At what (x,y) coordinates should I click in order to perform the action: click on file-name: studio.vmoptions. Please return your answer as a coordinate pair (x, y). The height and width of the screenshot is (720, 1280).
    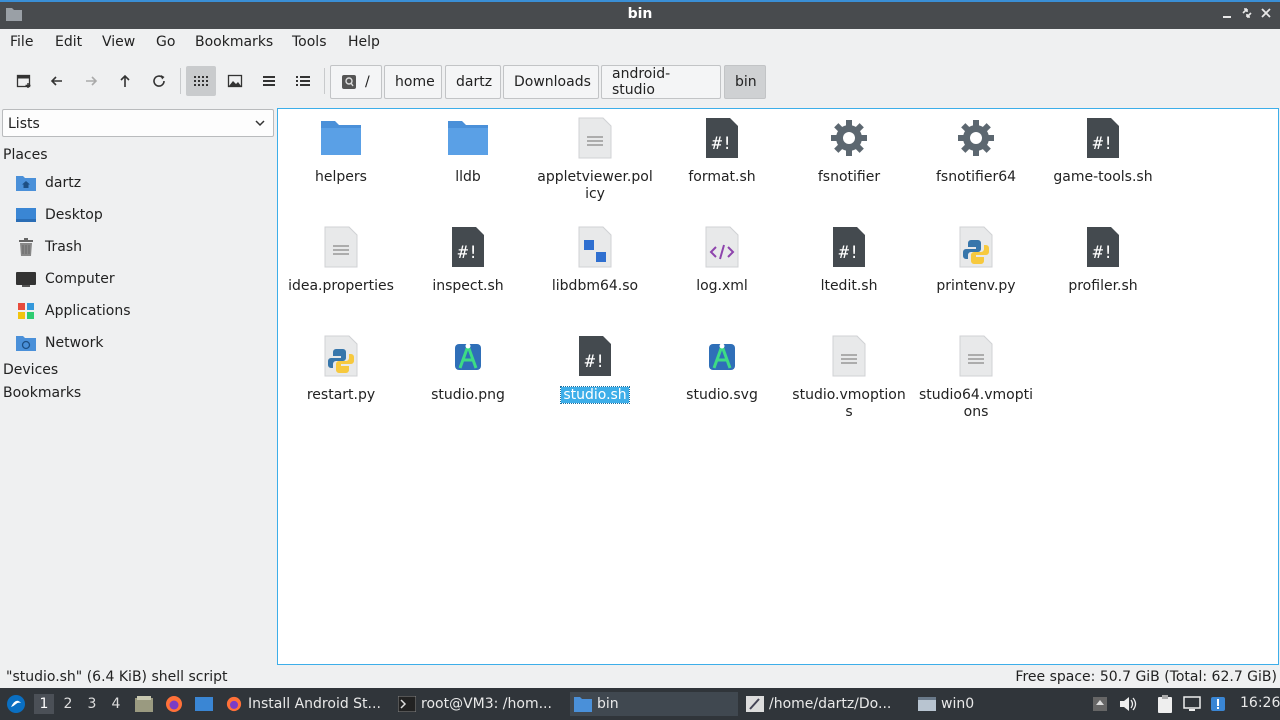
    Looking at the image, I should click on (849, 403).